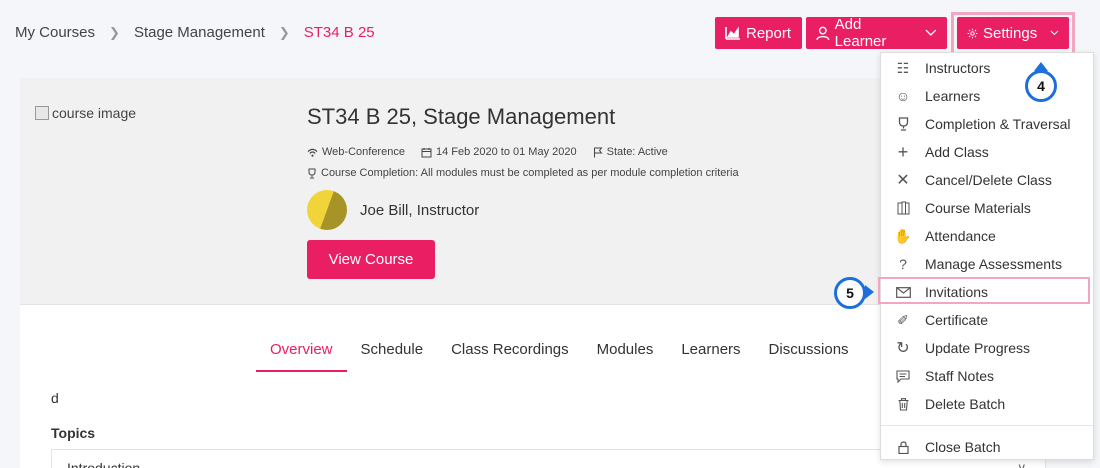 This screenshot has width=1100, height=468. What do you see at coordinates (55, 32) in the screenshot?
I see `breadcrumb-my-courses: My Courses` at bounding box center [55, 32].